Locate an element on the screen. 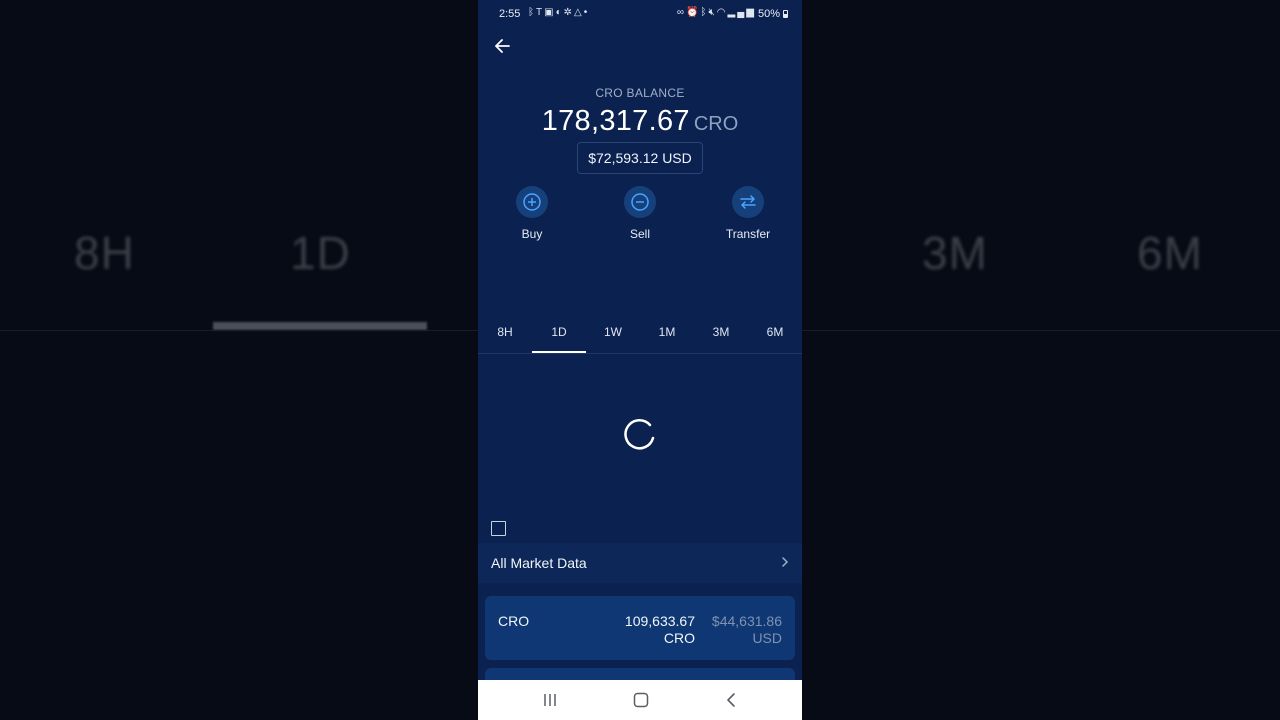 This screenshot has height=720, width=1280. minus-circle-icon is located at coordinates (640, 202).